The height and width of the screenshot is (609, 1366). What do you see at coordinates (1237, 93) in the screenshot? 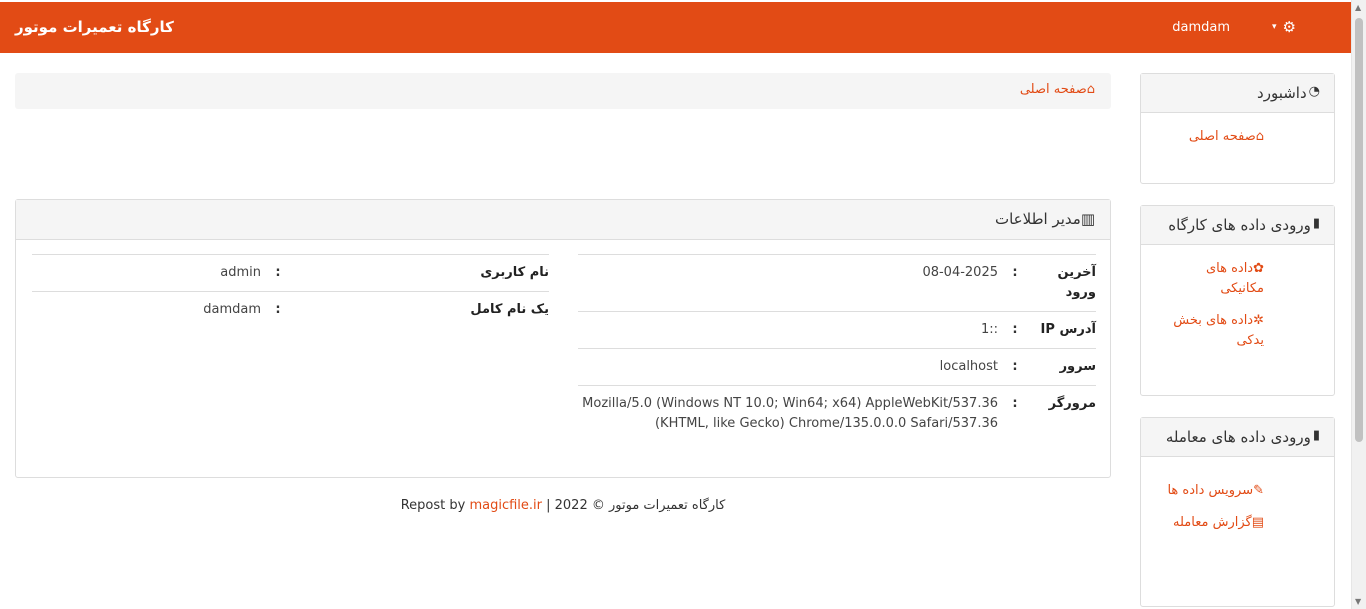
I see `sidebar-dashboard-header: ◔ داشبورد` at bounding box center [1237, 93].